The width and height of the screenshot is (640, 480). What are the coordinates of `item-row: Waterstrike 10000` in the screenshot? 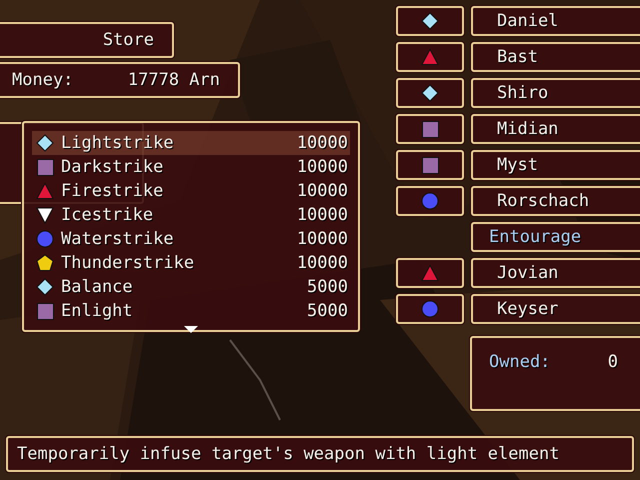 It's located at (191, 239).